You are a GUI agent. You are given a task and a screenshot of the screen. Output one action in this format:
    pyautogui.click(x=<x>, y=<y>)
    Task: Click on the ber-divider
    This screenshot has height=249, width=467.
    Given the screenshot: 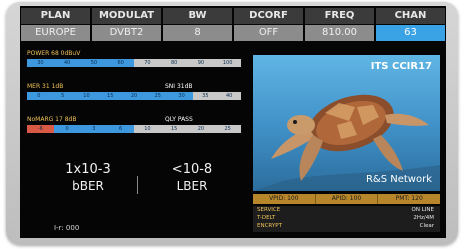 What is the action you would take?
    pyautogui.click(x=137, y=185)
    